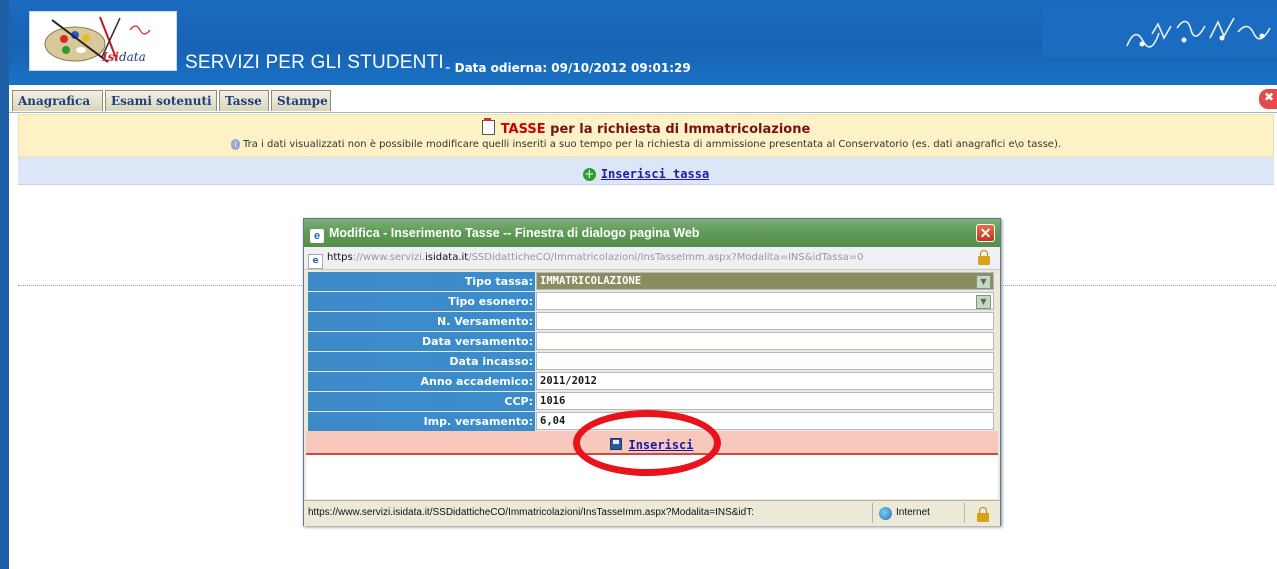 The width and height of the screenshot is (1277, 569). Describe the element at coordinates (652, 477) in the screenshot. I see `dialog-body` at that location.